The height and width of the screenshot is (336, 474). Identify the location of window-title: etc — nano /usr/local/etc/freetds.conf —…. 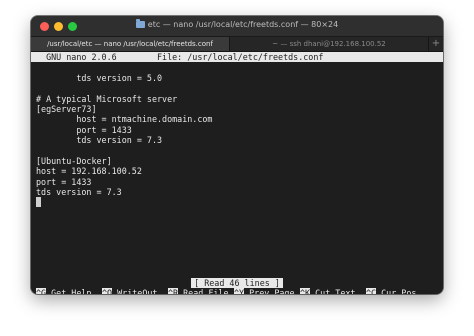
(237, 24).